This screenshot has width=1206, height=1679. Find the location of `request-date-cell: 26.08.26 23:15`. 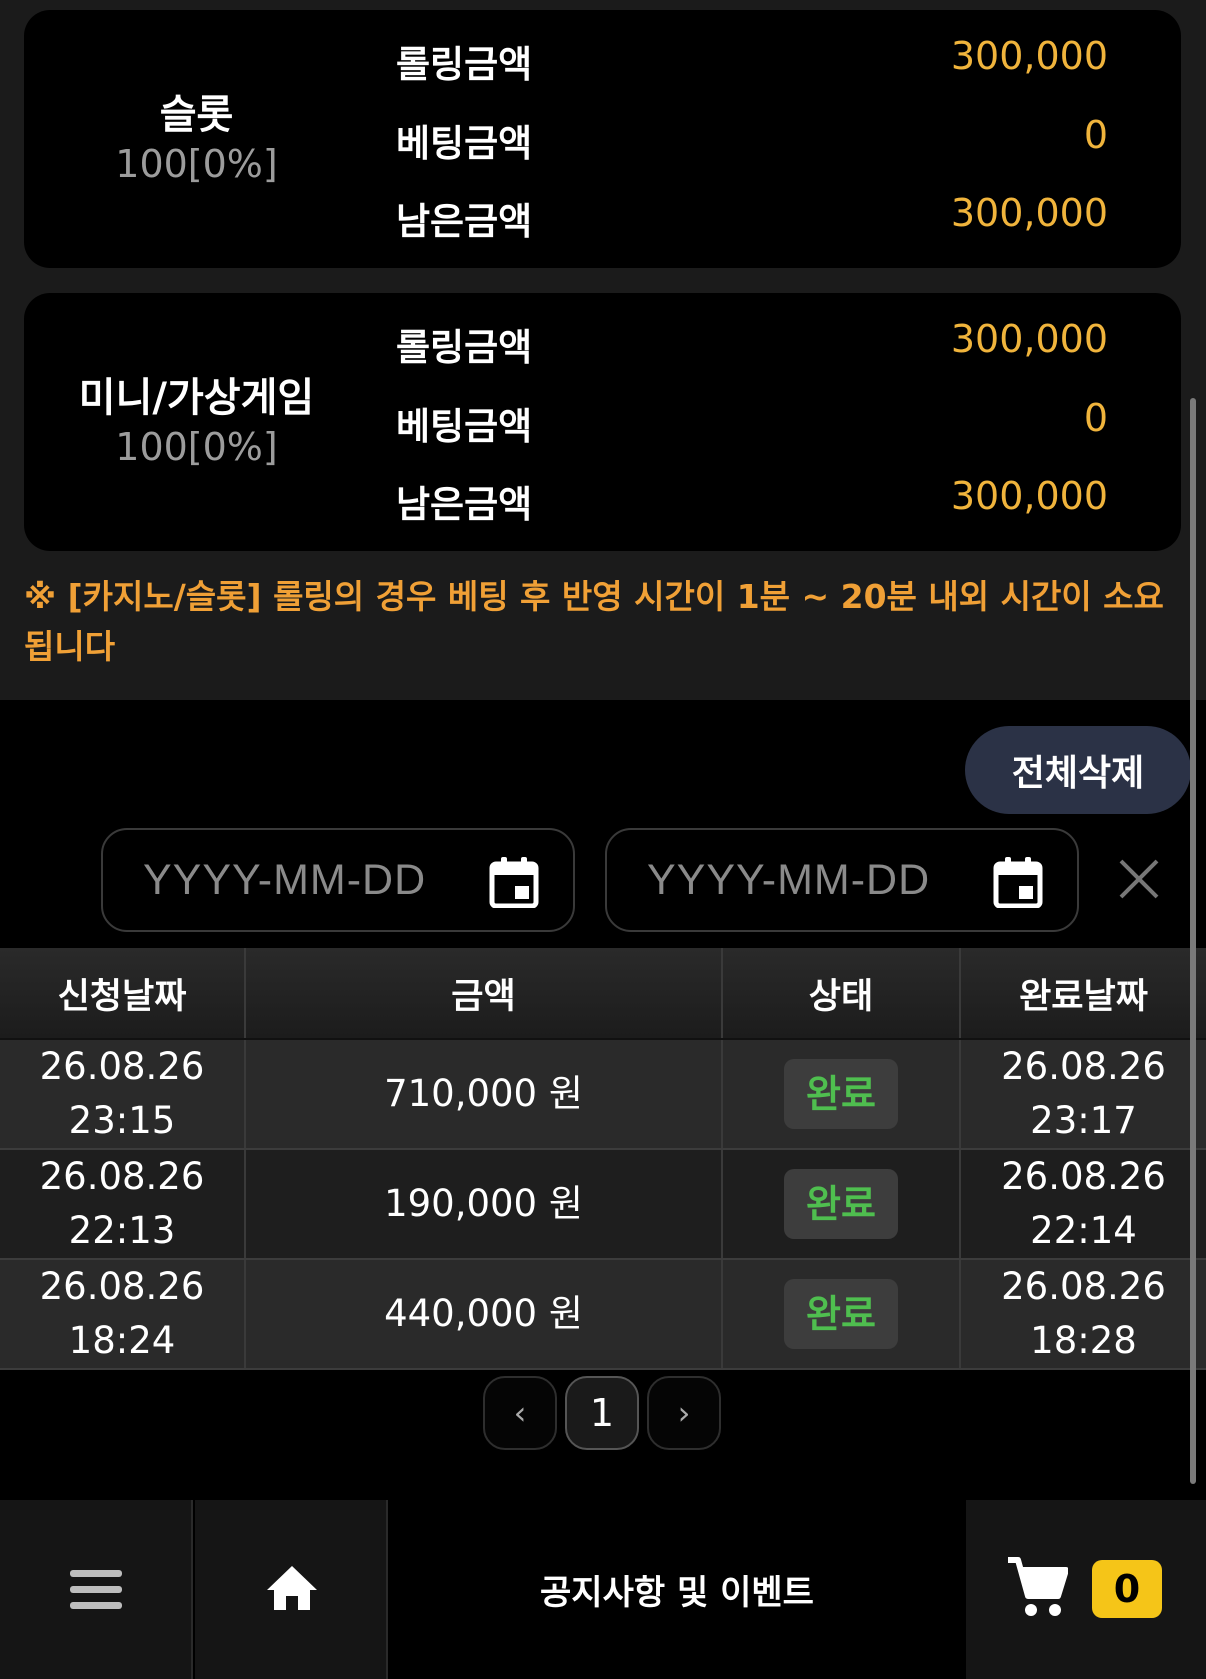

request-date-cell: 26.08.26 23:15 is located at coordinates (123, 1094).